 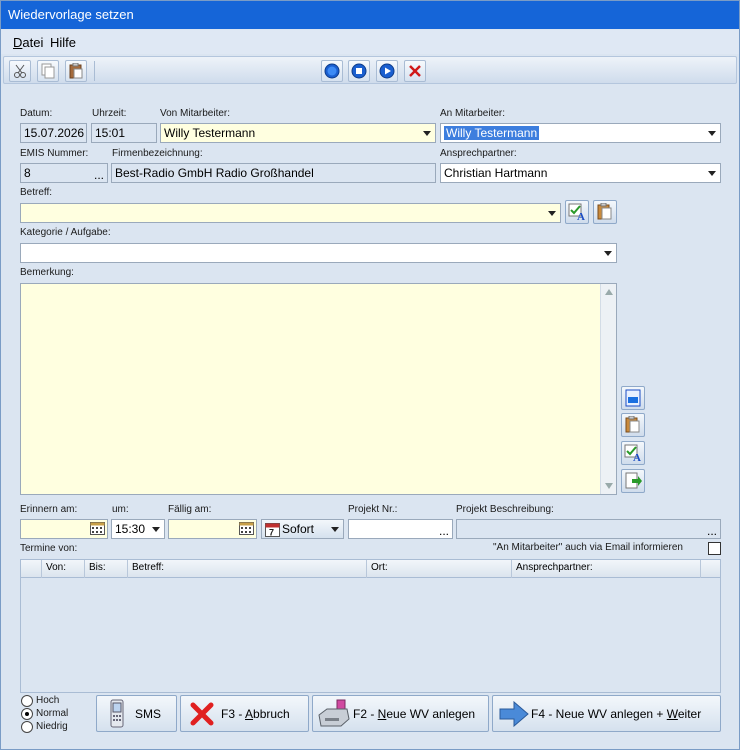 I want to click on sofort-select: 7 Sofort, so click(x=302, y=529).